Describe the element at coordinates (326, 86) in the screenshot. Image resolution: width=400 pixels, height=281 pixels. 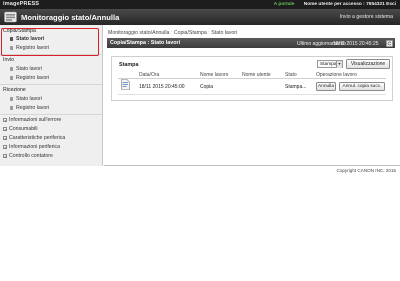
I see `cancel-button: Annulla` at that location.